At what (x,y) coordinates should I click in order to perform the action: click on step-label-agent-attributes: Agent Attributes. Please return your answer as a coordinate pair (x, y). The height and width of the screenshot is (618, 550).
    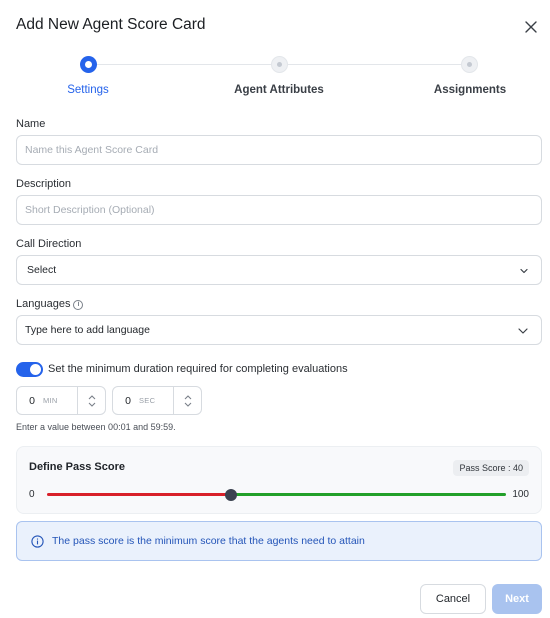
    Looking at the image, I should click on (279, 90).